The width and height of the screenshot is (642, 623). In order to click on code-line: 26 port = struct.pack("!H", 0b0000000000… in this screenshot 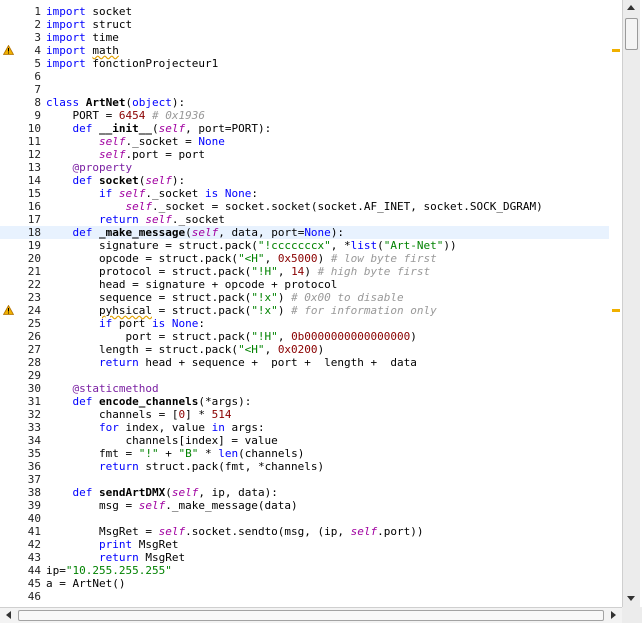, I will do `click(311, 336)`.